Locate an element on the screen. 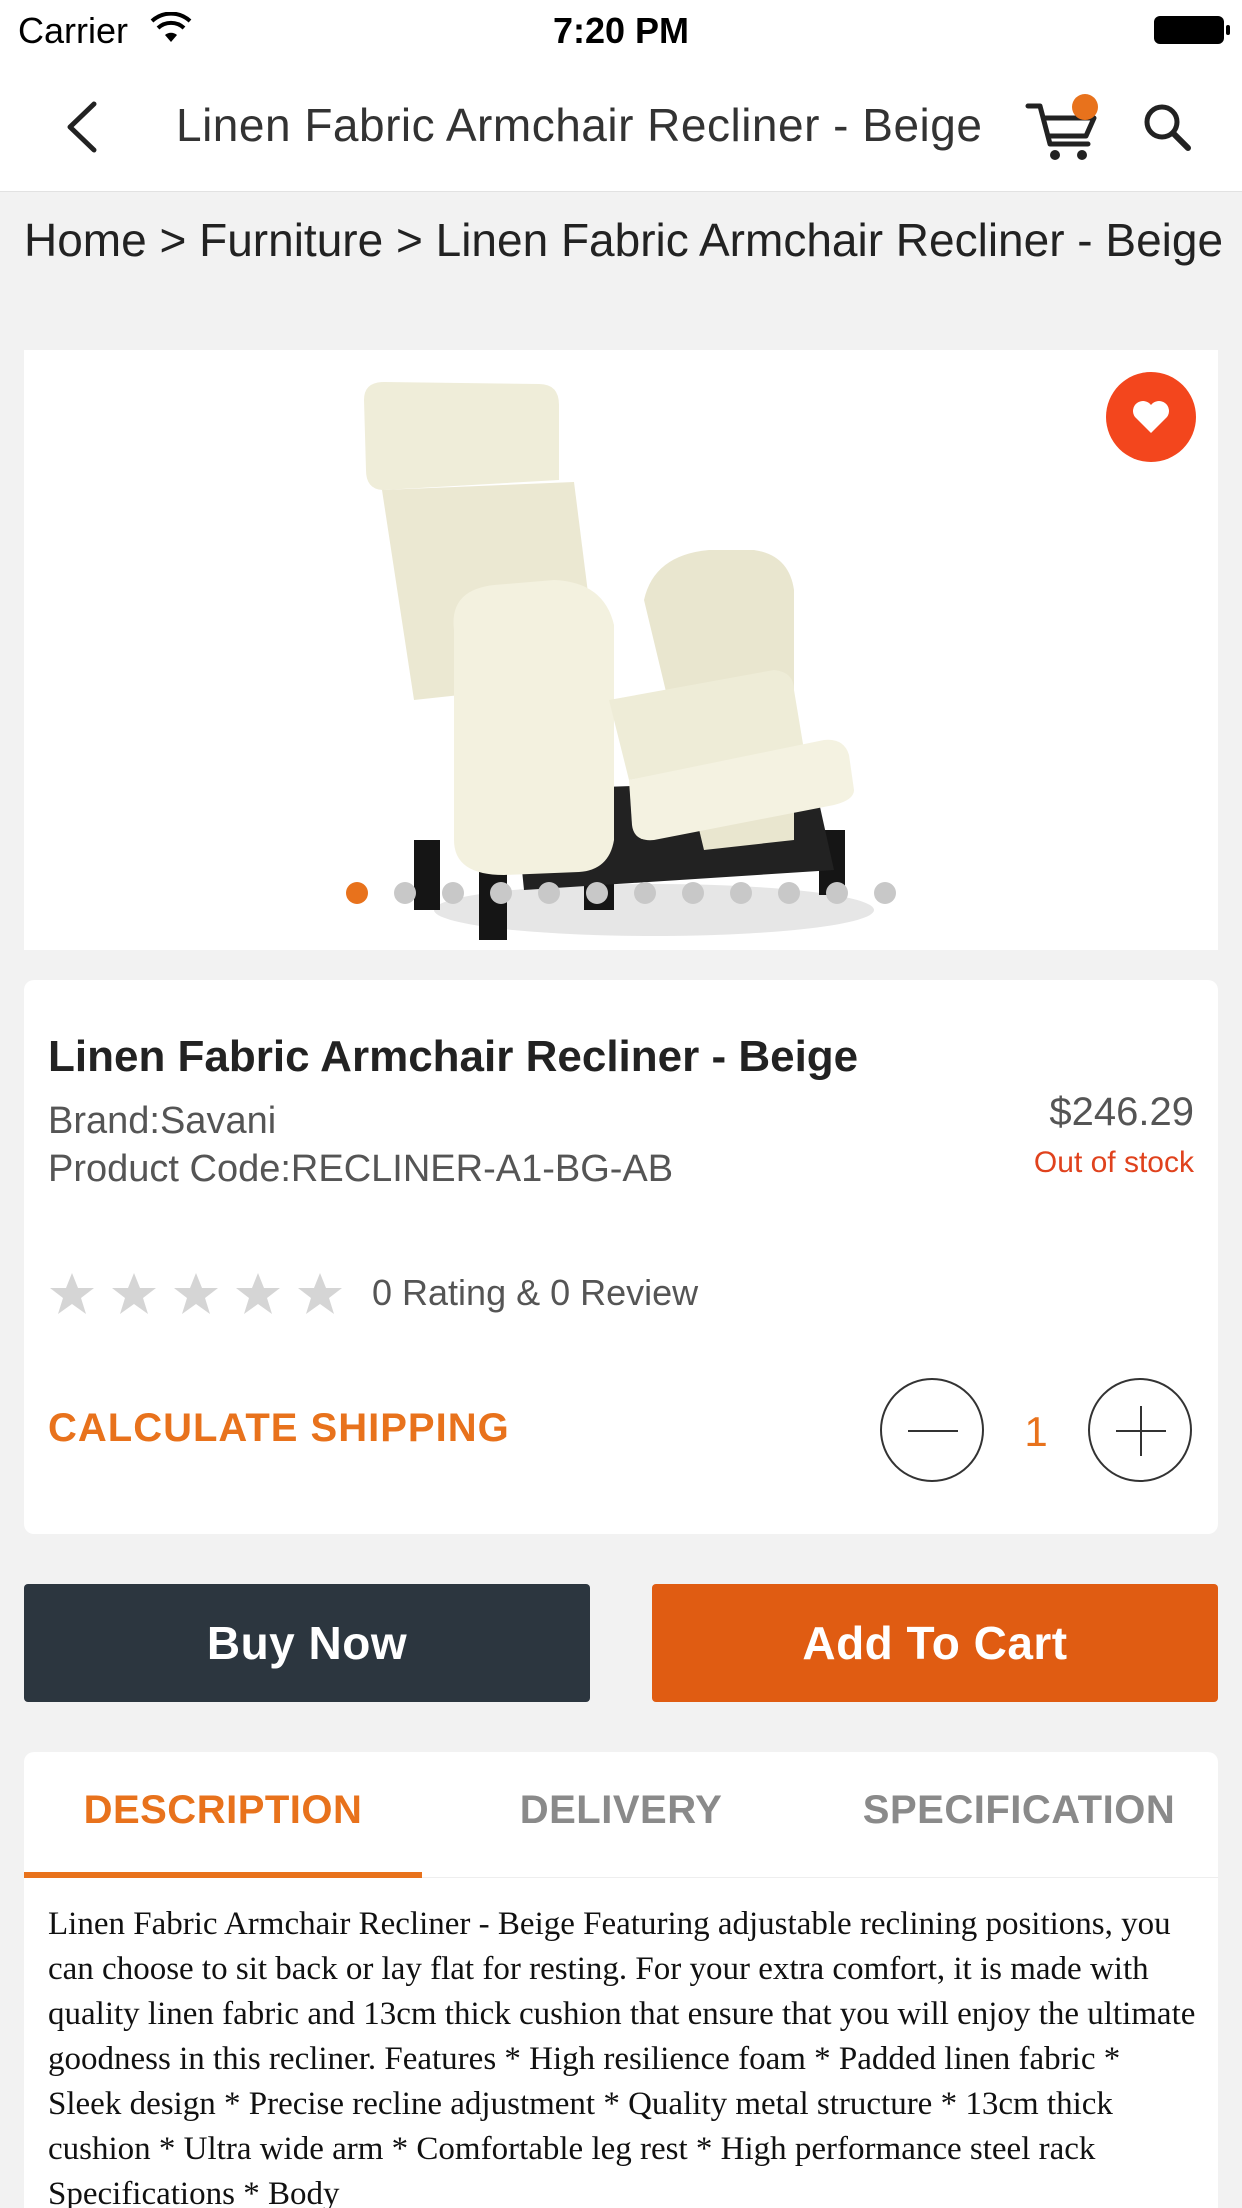 Image resolution: width=1242 pixels, height=2208 pixels. quantity-decrement-button is located at coordinates (932, 1430).